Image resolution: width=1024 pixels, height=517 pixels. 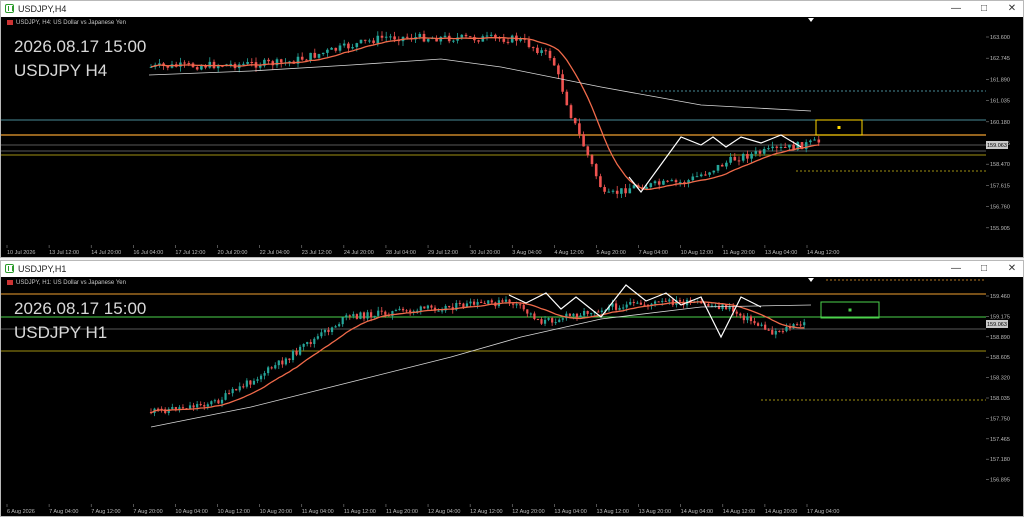 What do you see at coordinates (1000, 102) in the screenshot?
I see `price-label: 161.035` at bounding box center [1000, 102].